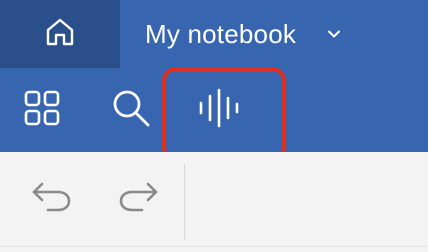 The image size is (428, 252). I want to click on grid-icon, so click(42, 110).